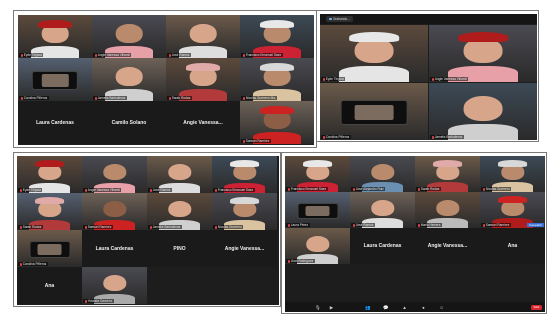 This screenshot has height=319, width=552. I want to click on participant-name-tag: Yolanda Sánchez, so click(98, 301).